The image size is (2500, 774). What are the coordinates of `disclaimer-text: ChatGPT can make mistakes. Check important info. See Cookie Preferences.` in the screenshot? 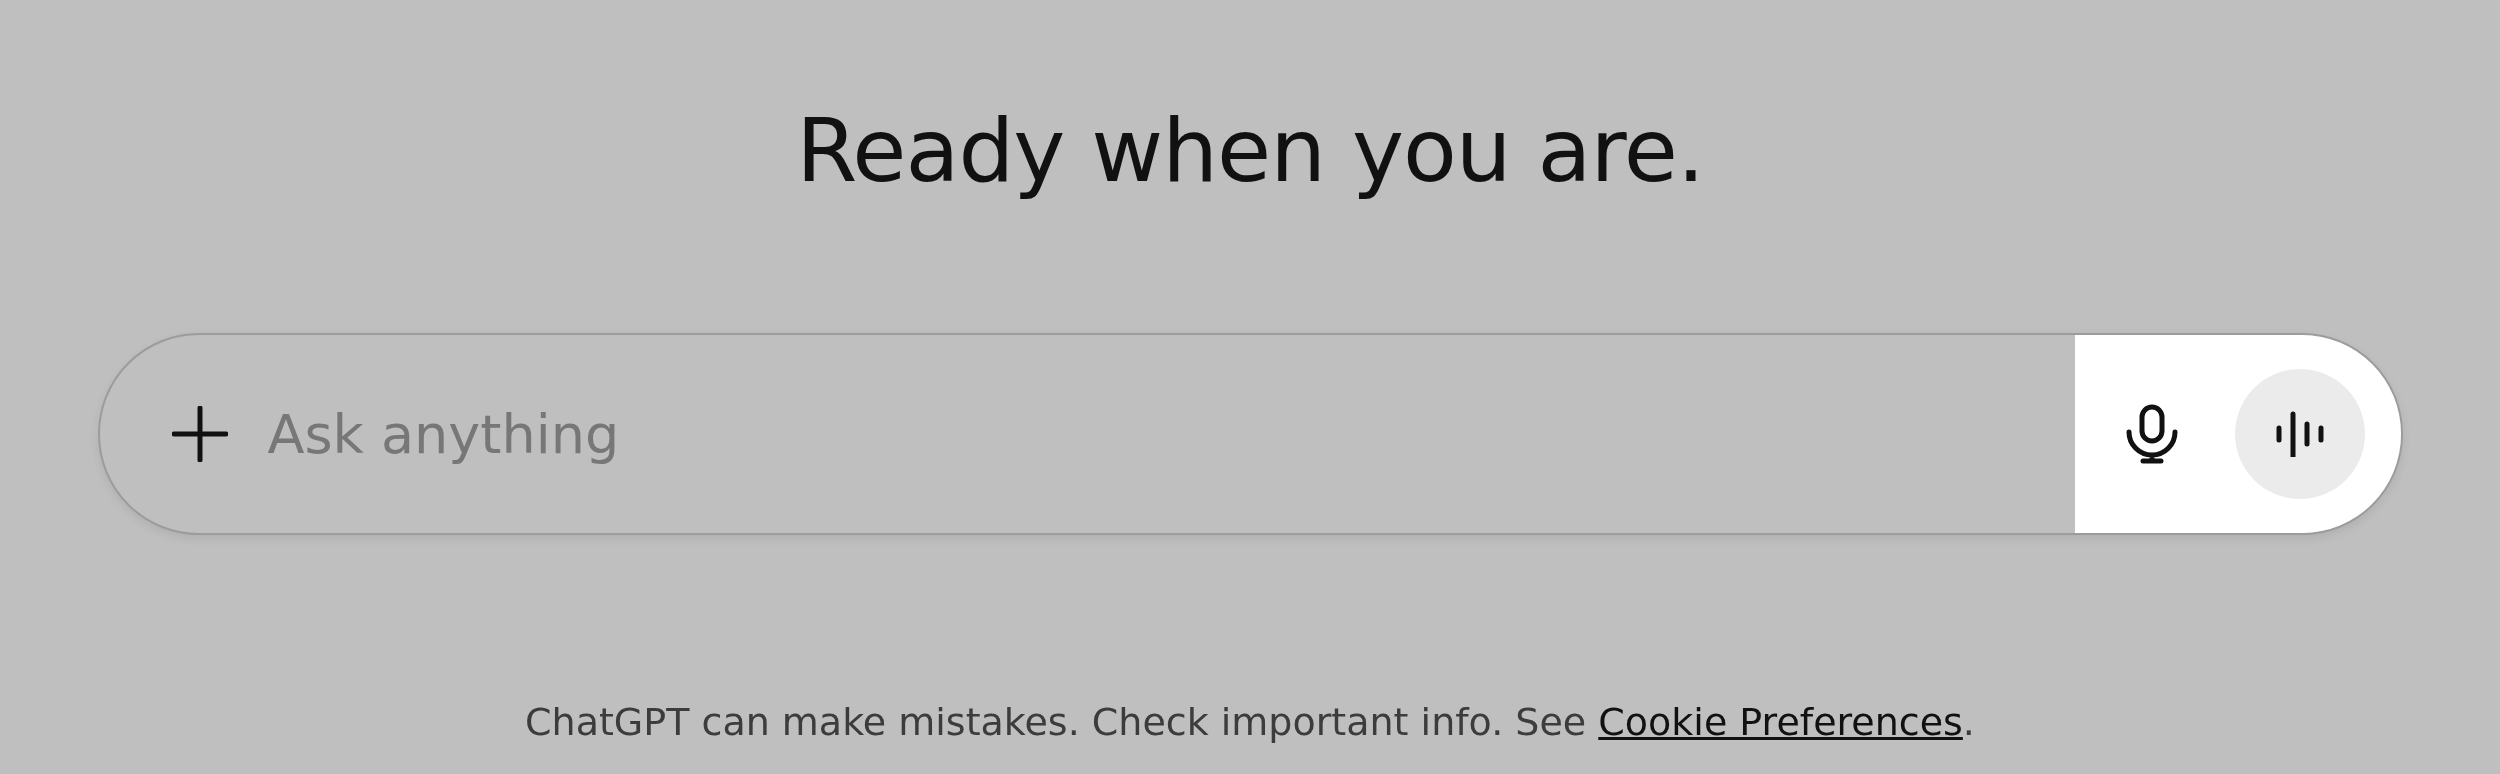 It's located at (1250, 722).